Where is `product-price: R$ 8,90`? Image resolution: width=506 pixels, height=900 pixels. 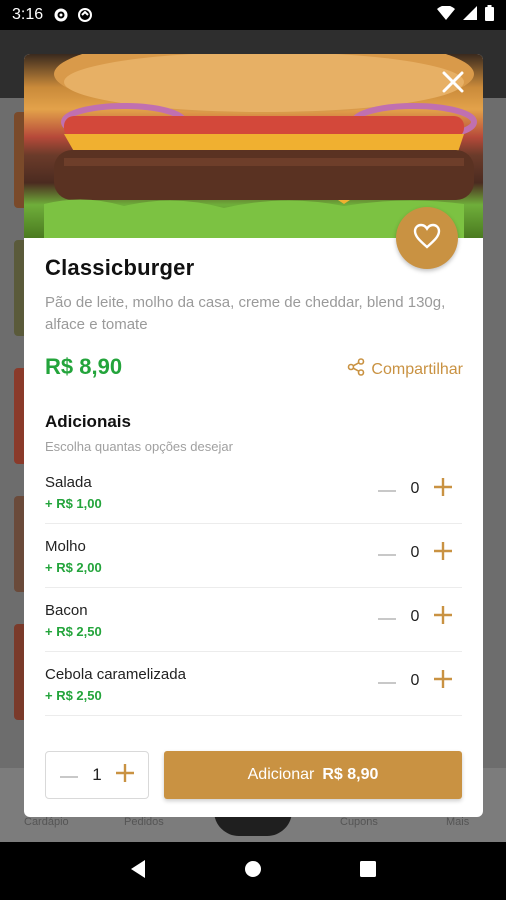 product-price: R$ 8,90 is located at coordinates (84, 366).